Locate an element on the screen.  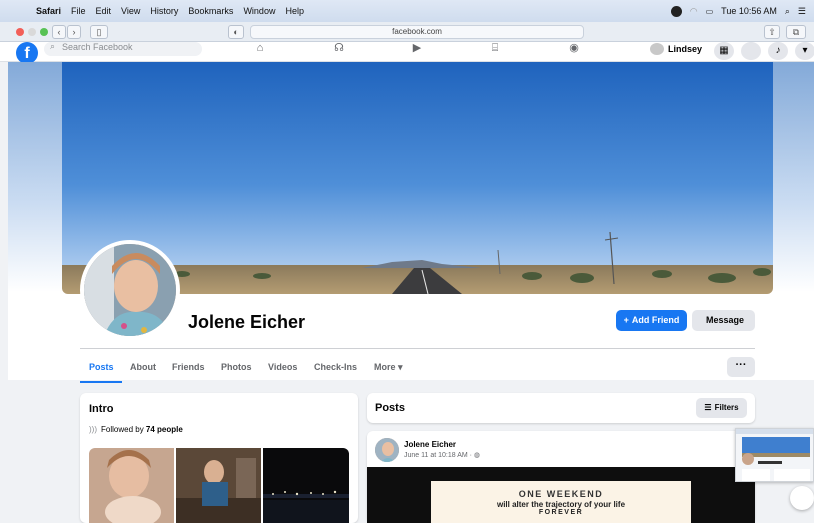
notifications-bell-icon: ♪ is located at coordinates (778, 51).